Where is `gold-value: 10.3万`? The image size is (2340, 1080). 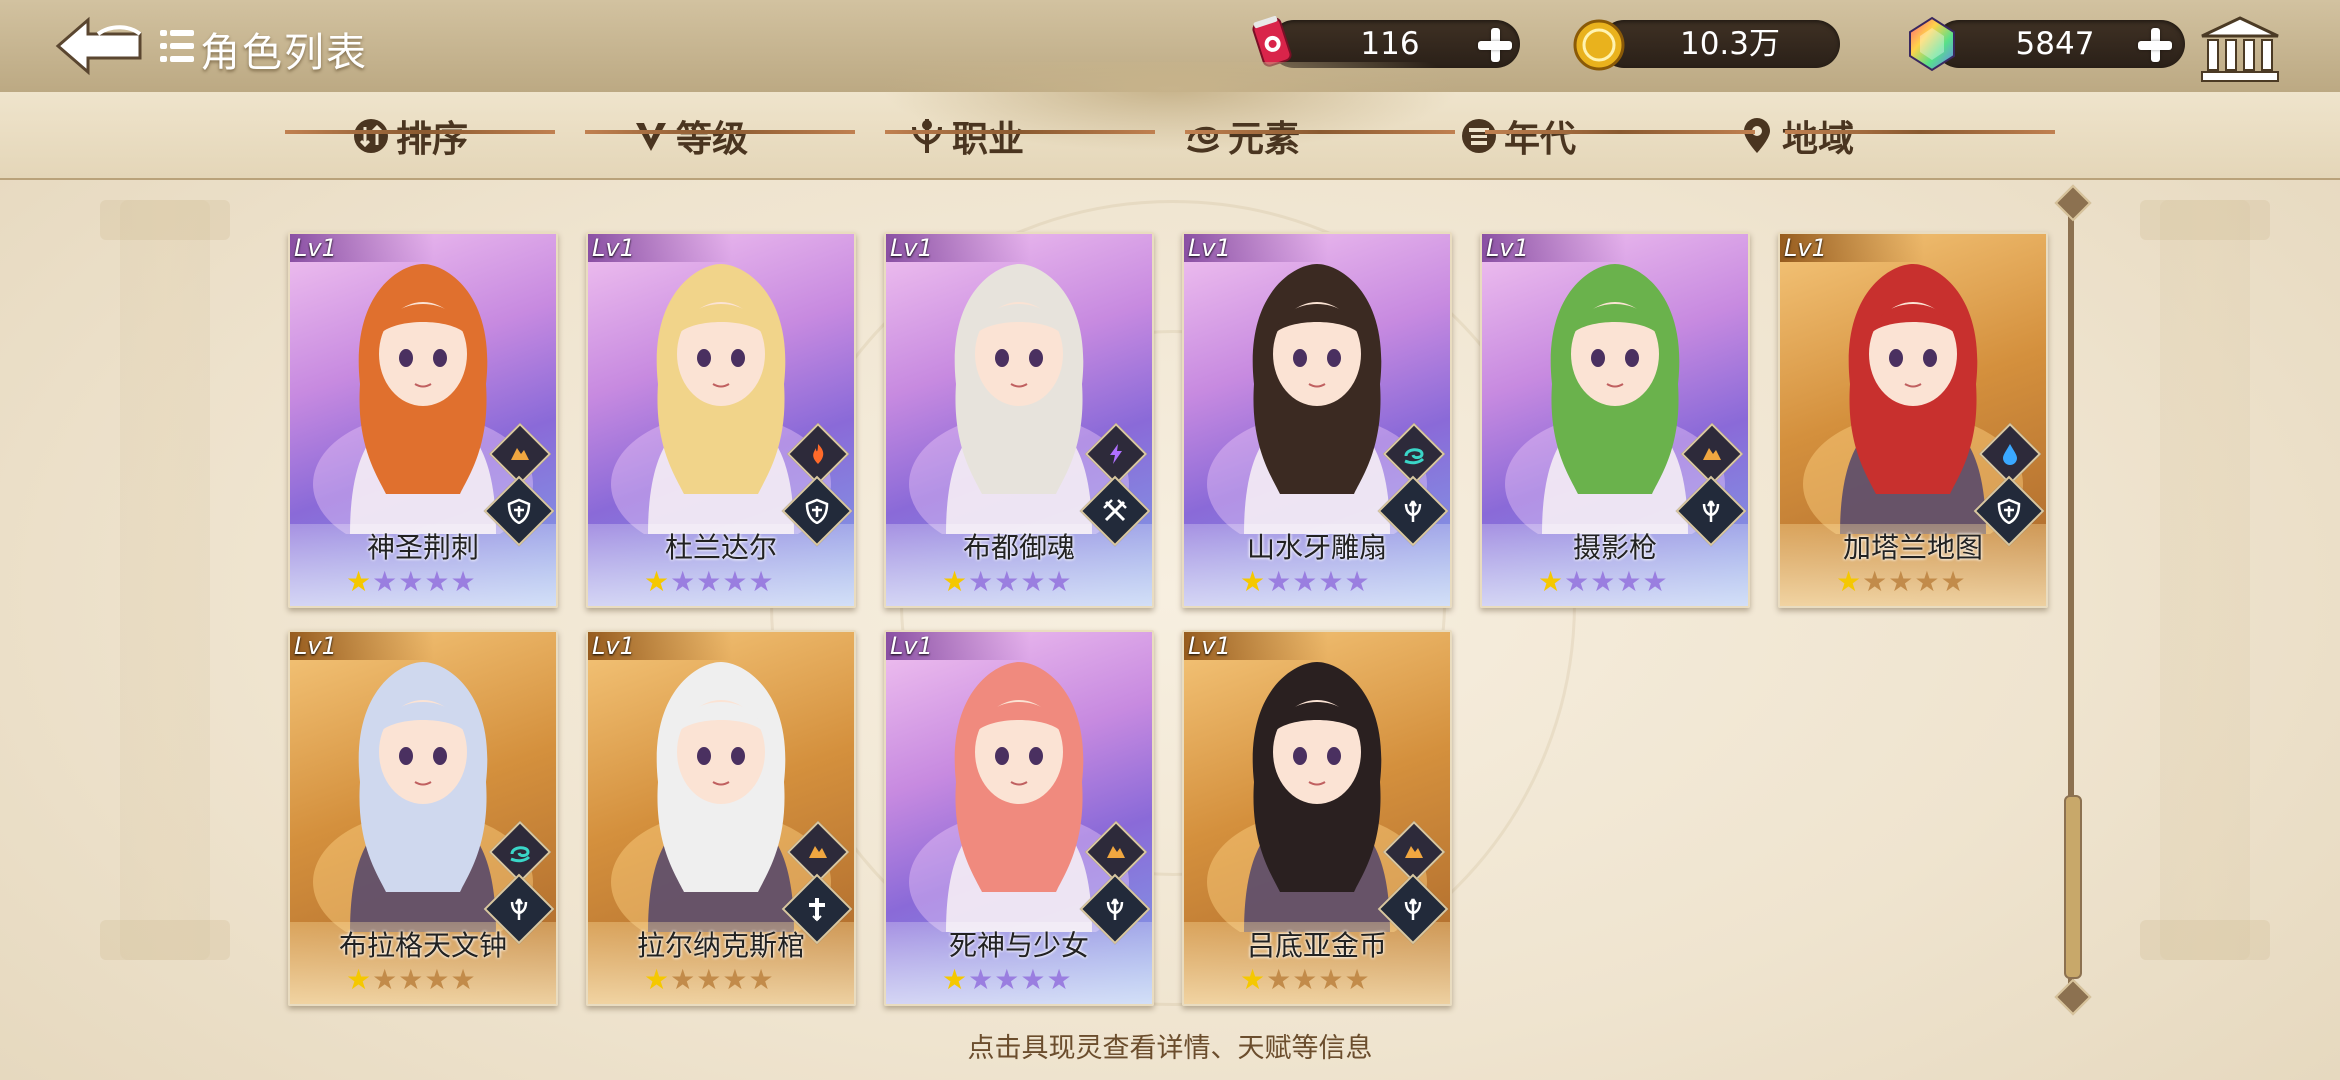 gold-value: 10.3万 is located at coordinates (1730, 44).